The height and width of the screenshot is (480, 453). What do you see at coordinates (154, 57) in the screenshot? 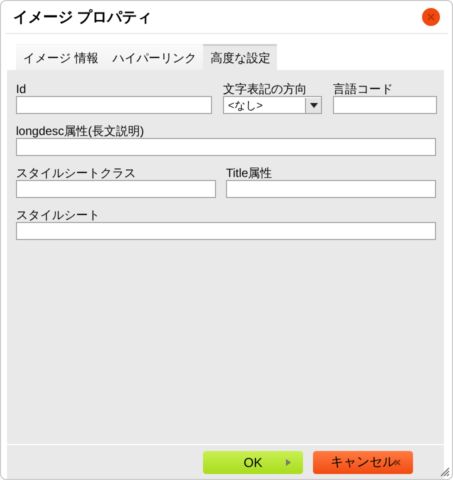
I see `tab: ハイパーリンク` at bounding box center [154, 57].